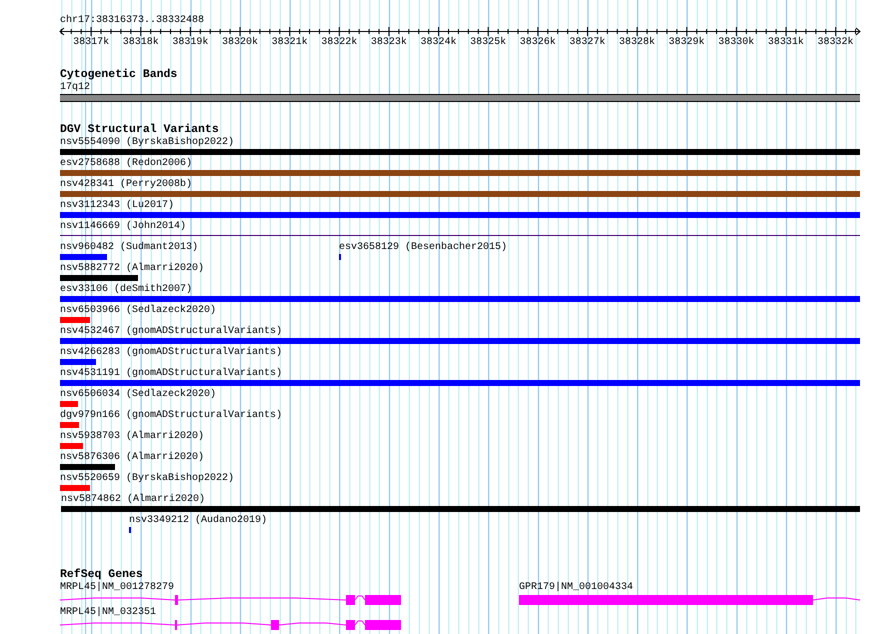 The image size is (890, 634). Describe the element at coordinates (138, 394) in the screenshot. I see `variant-label: nsv6506034 (Sedlazeck2020)` at that location.